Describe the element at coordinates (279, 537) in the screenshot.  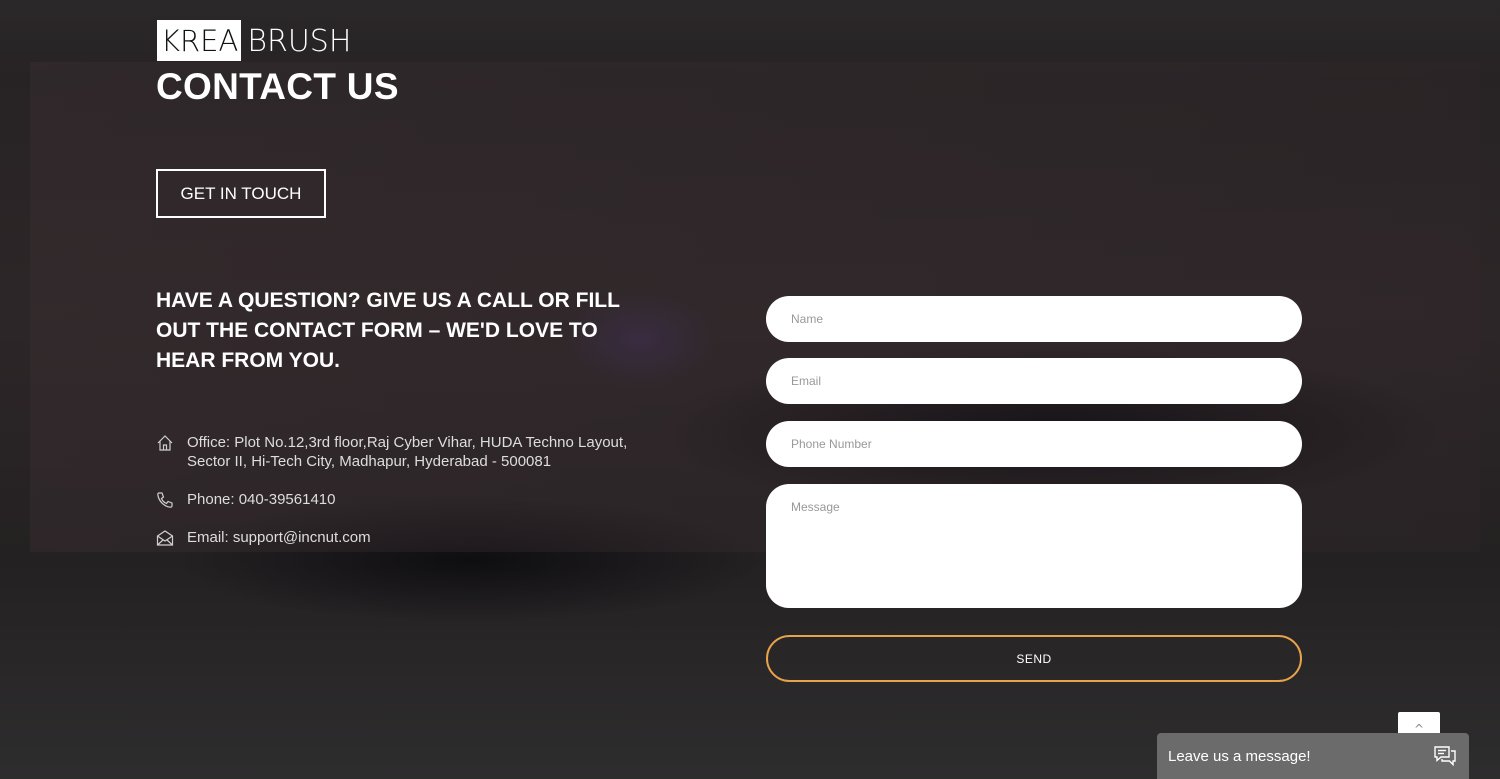
I see `email-text: Email: support@incnut.com` at that location.